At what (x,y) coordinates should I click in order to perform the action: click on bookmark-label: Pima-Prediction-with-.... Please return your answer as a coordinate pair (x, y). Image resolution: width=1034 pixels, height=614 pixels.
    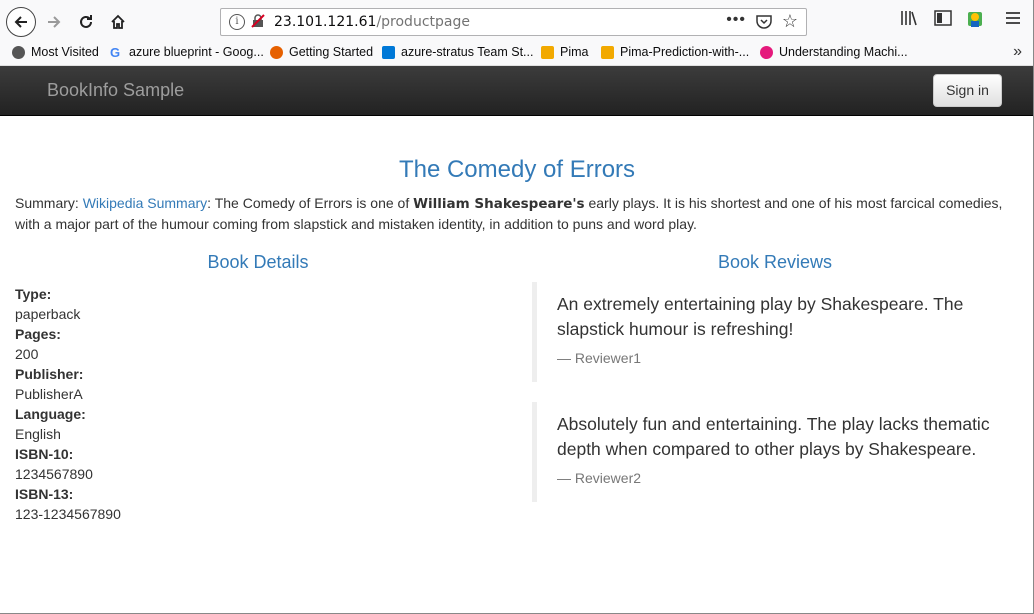
    Looking at the image, I should click on (685, 52).